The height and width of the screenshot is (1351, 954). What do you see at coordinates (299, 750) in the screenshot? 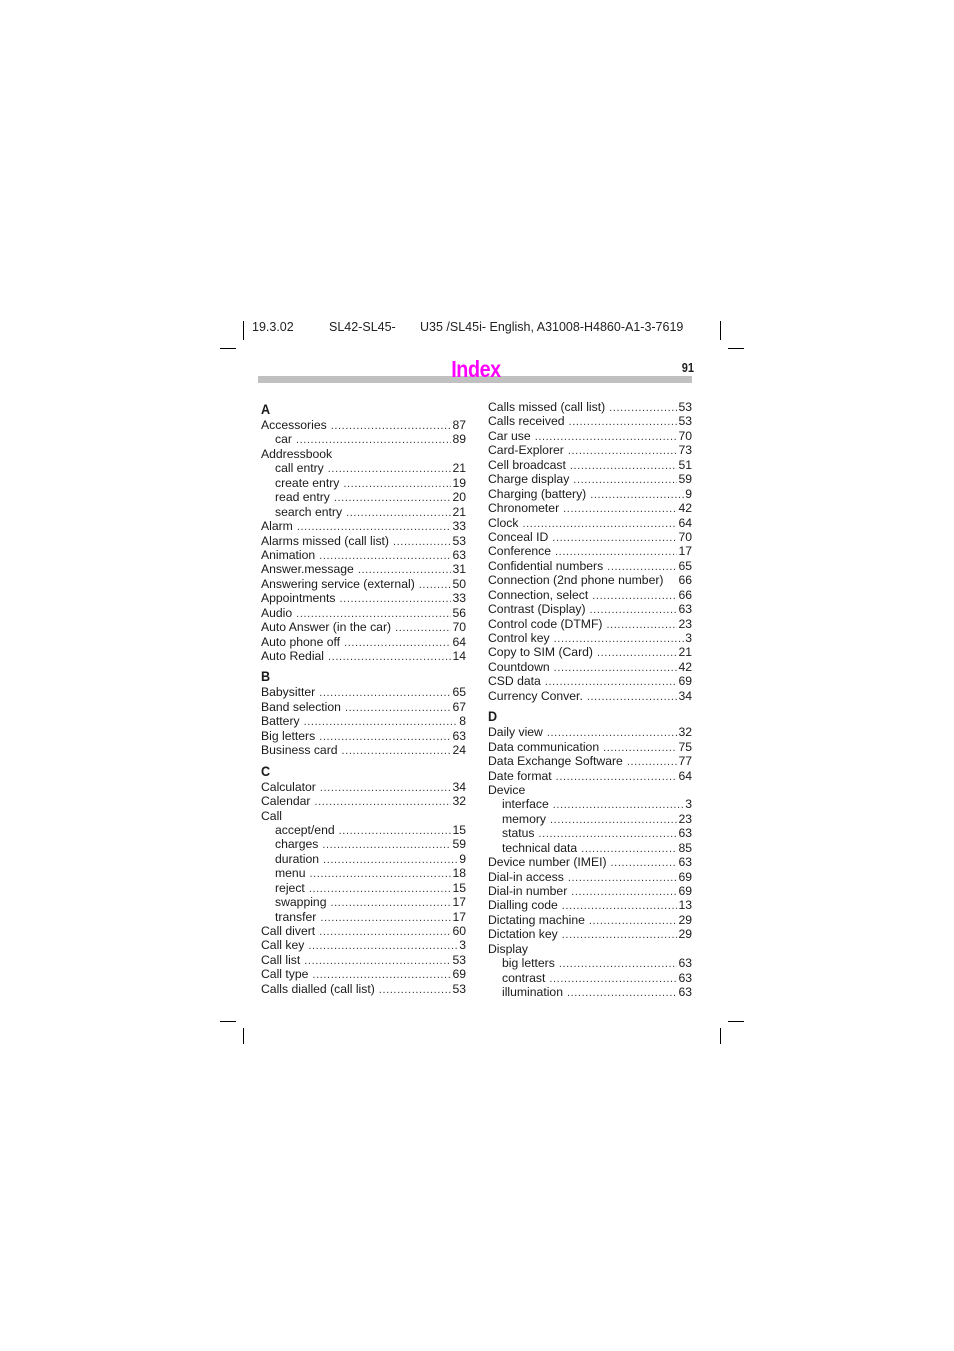
I see `entry-term: Business card` at bounding box center [299, 750].